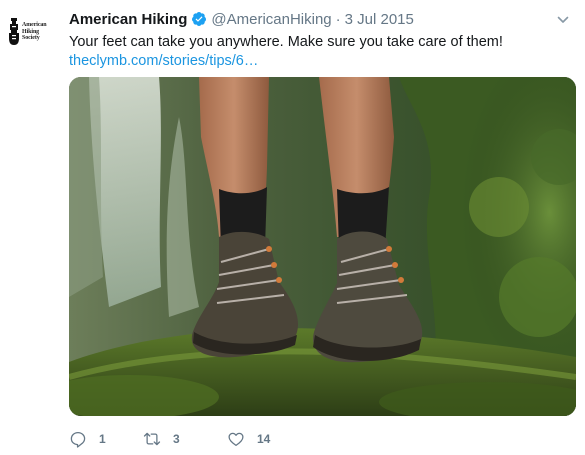 The image size is (585, 455). What do you see at coordinates (379, 19) in the screenshot?
I see `tweet-date: 3 Jul 2015` at bounding box center [379, 19].